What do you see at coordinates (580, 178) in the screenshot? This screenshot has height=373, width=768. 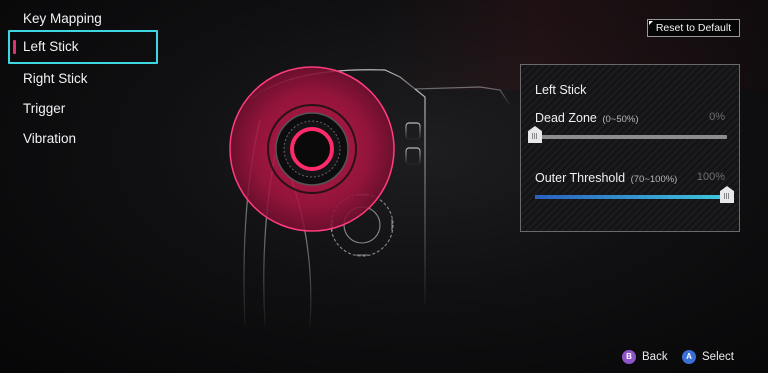 I see `outer-threshold-label-text: Outer Threshold` at bounding box center [580, 178].